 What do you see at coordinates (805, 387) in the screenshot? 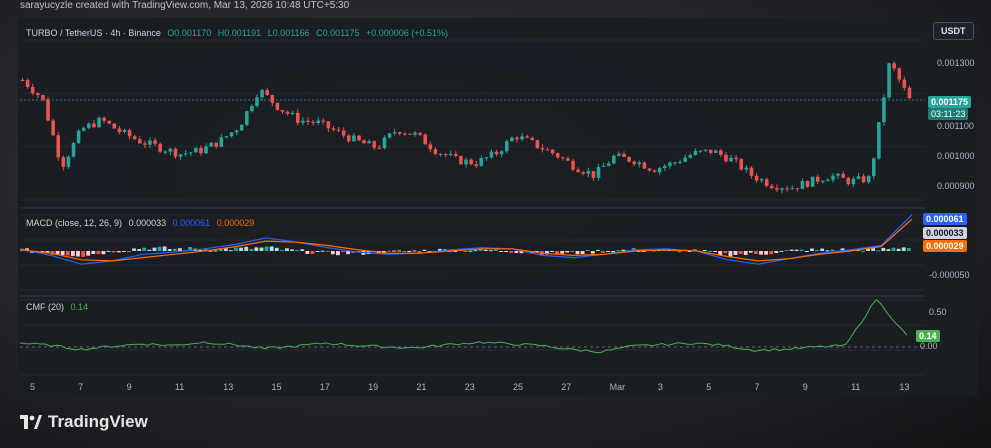
I see `time-axis-tick: 9` at bounding box center [805, 387].